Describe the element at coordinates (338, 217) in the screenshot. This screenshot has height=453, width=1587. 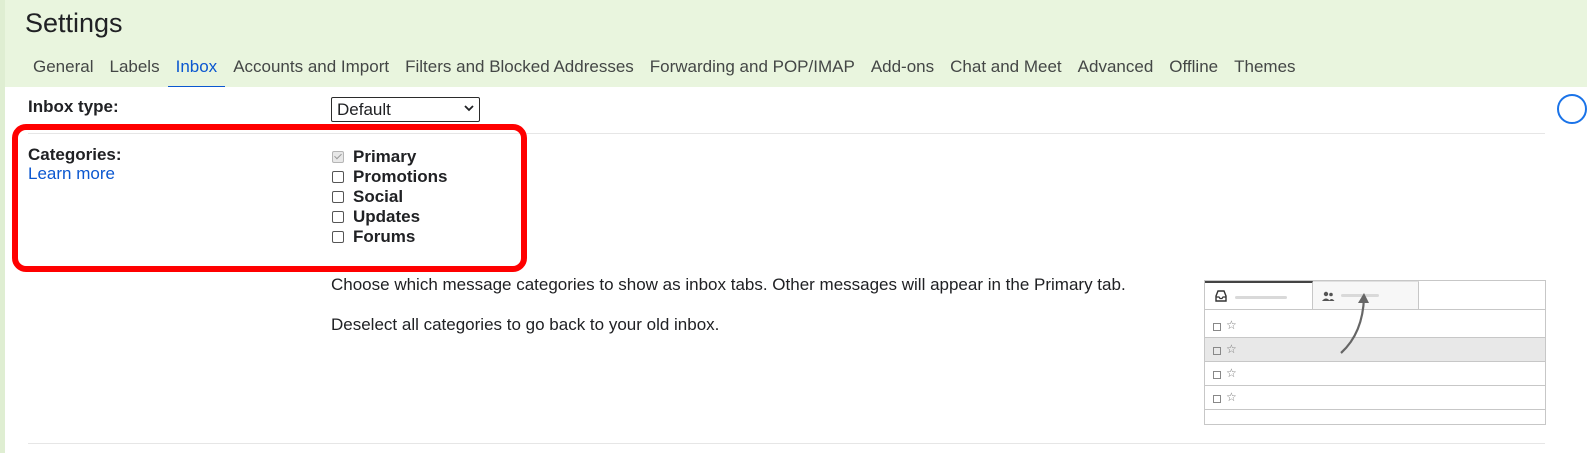
I see `updates-checkbox` at that location.